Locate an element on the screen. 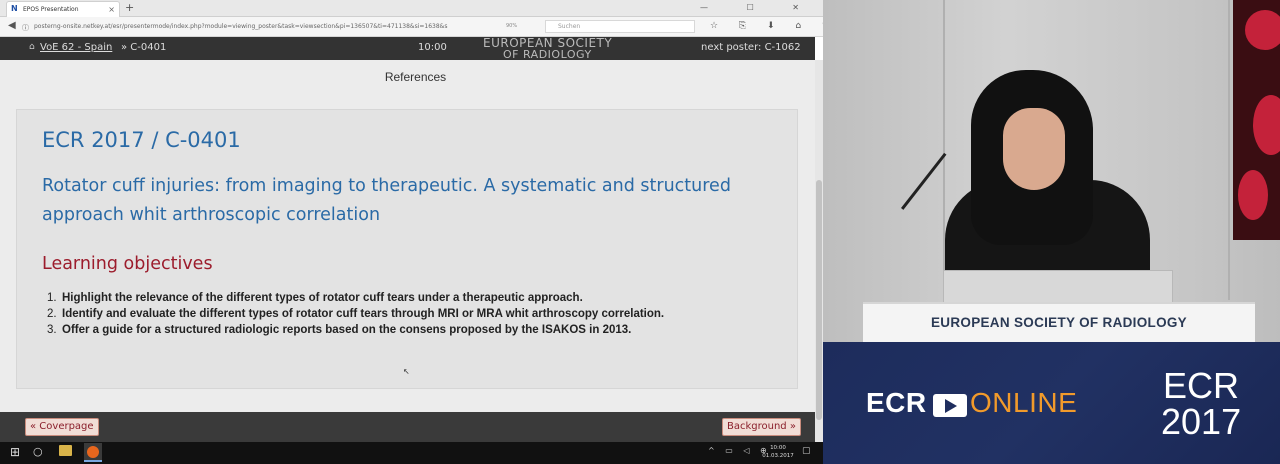 The height and width of the screenshot is (464, 1280). learning-objectives-heading: Learning objectives is located at coordinates (127, 264).